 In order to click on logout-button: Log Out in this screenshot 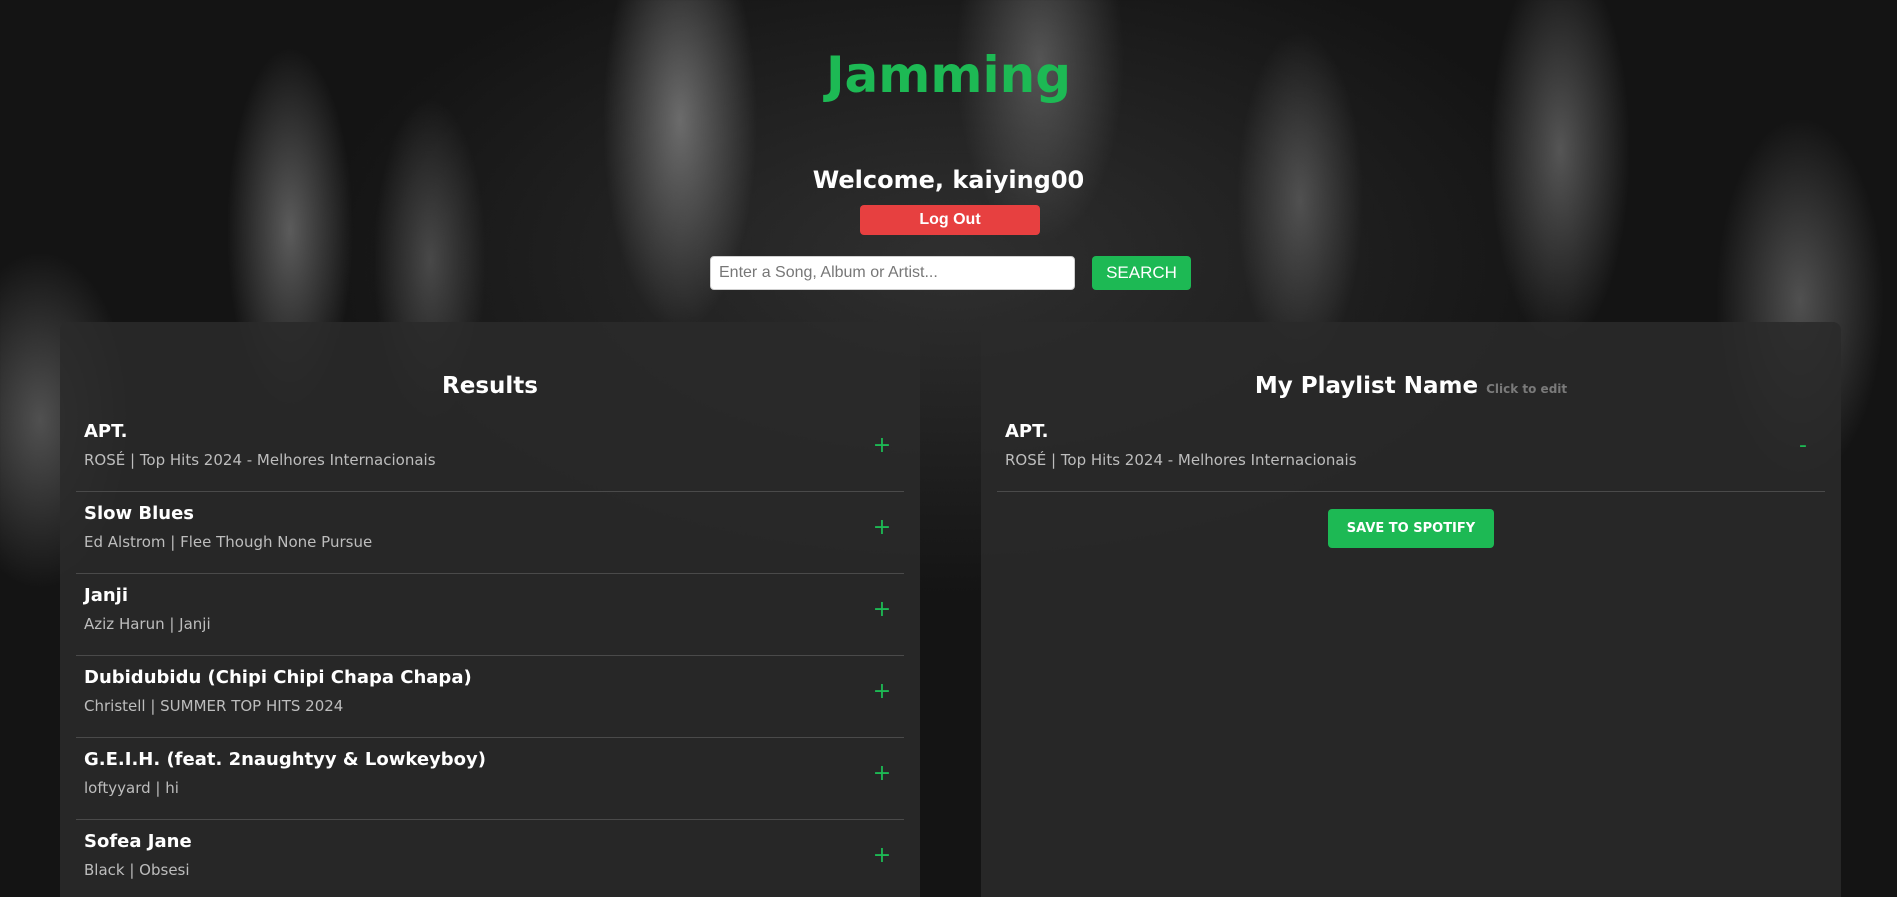, I will do `click(950, 220)`.